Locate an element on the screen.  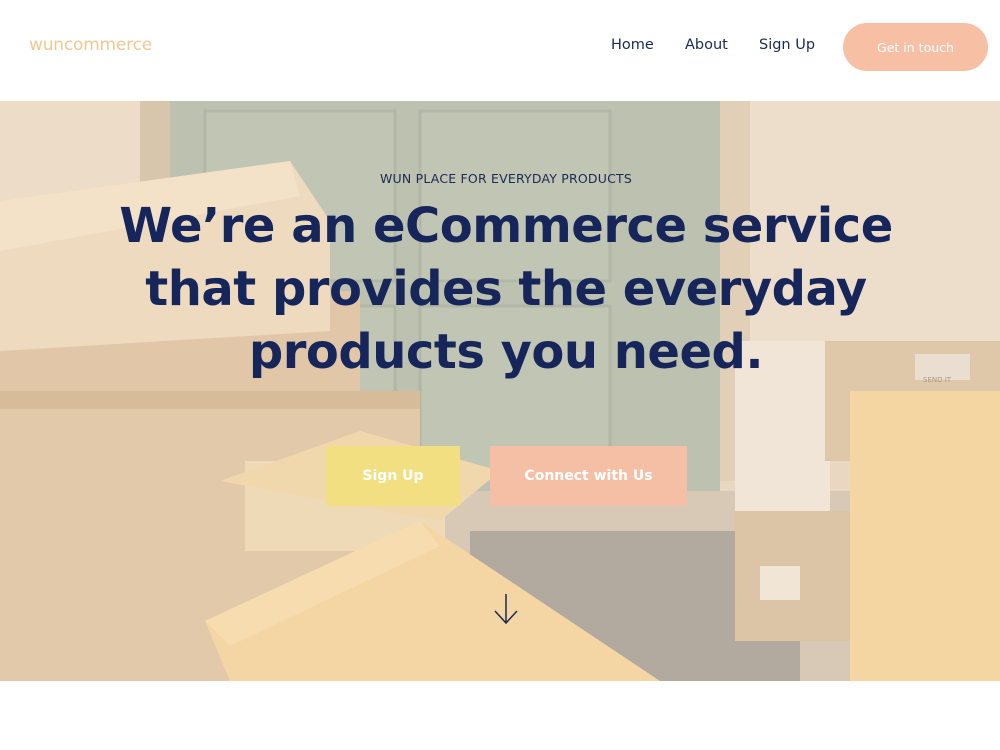
below-fold-section is located at coordinates (500, 715).